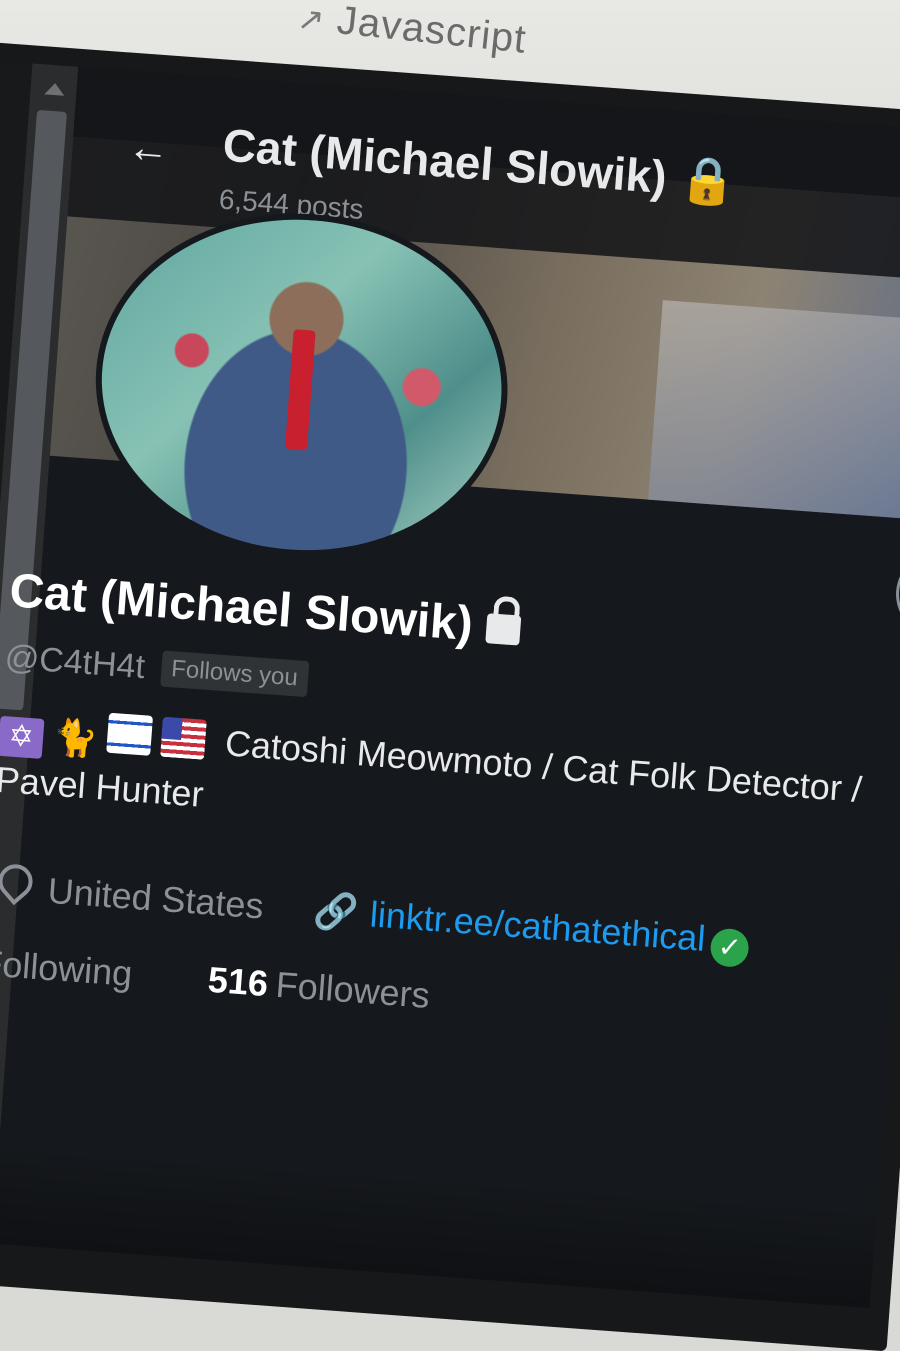  What do you see at coordinates (234, 674) in the screenshot?
I see `follows-you-badge: Follows you` at bounding box center [234, 674].